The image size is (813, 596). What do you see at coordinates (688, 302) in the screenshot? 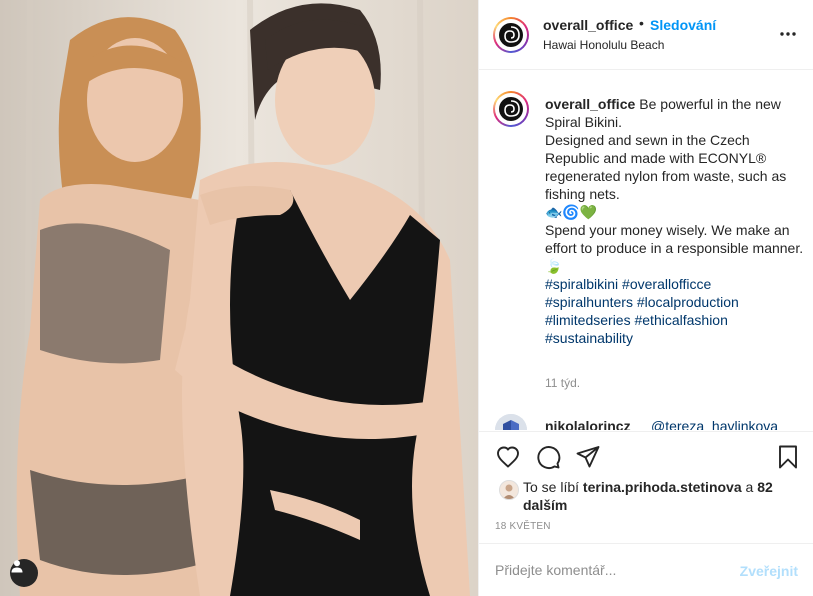
I see `hashtag-link: #localproduction` at bounding box center [688, 302].